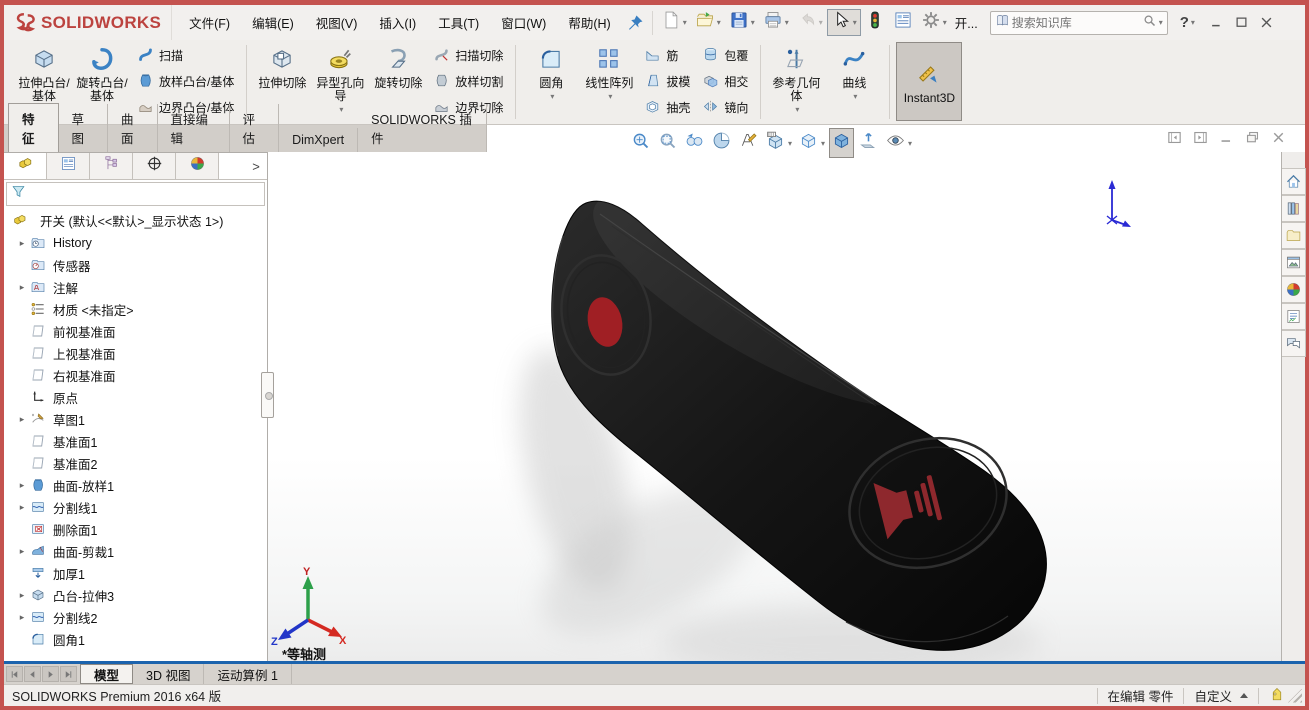 The height and width of the screenshot is (710, 1309). I want to click on minimize-icon, so click(1216, 22).